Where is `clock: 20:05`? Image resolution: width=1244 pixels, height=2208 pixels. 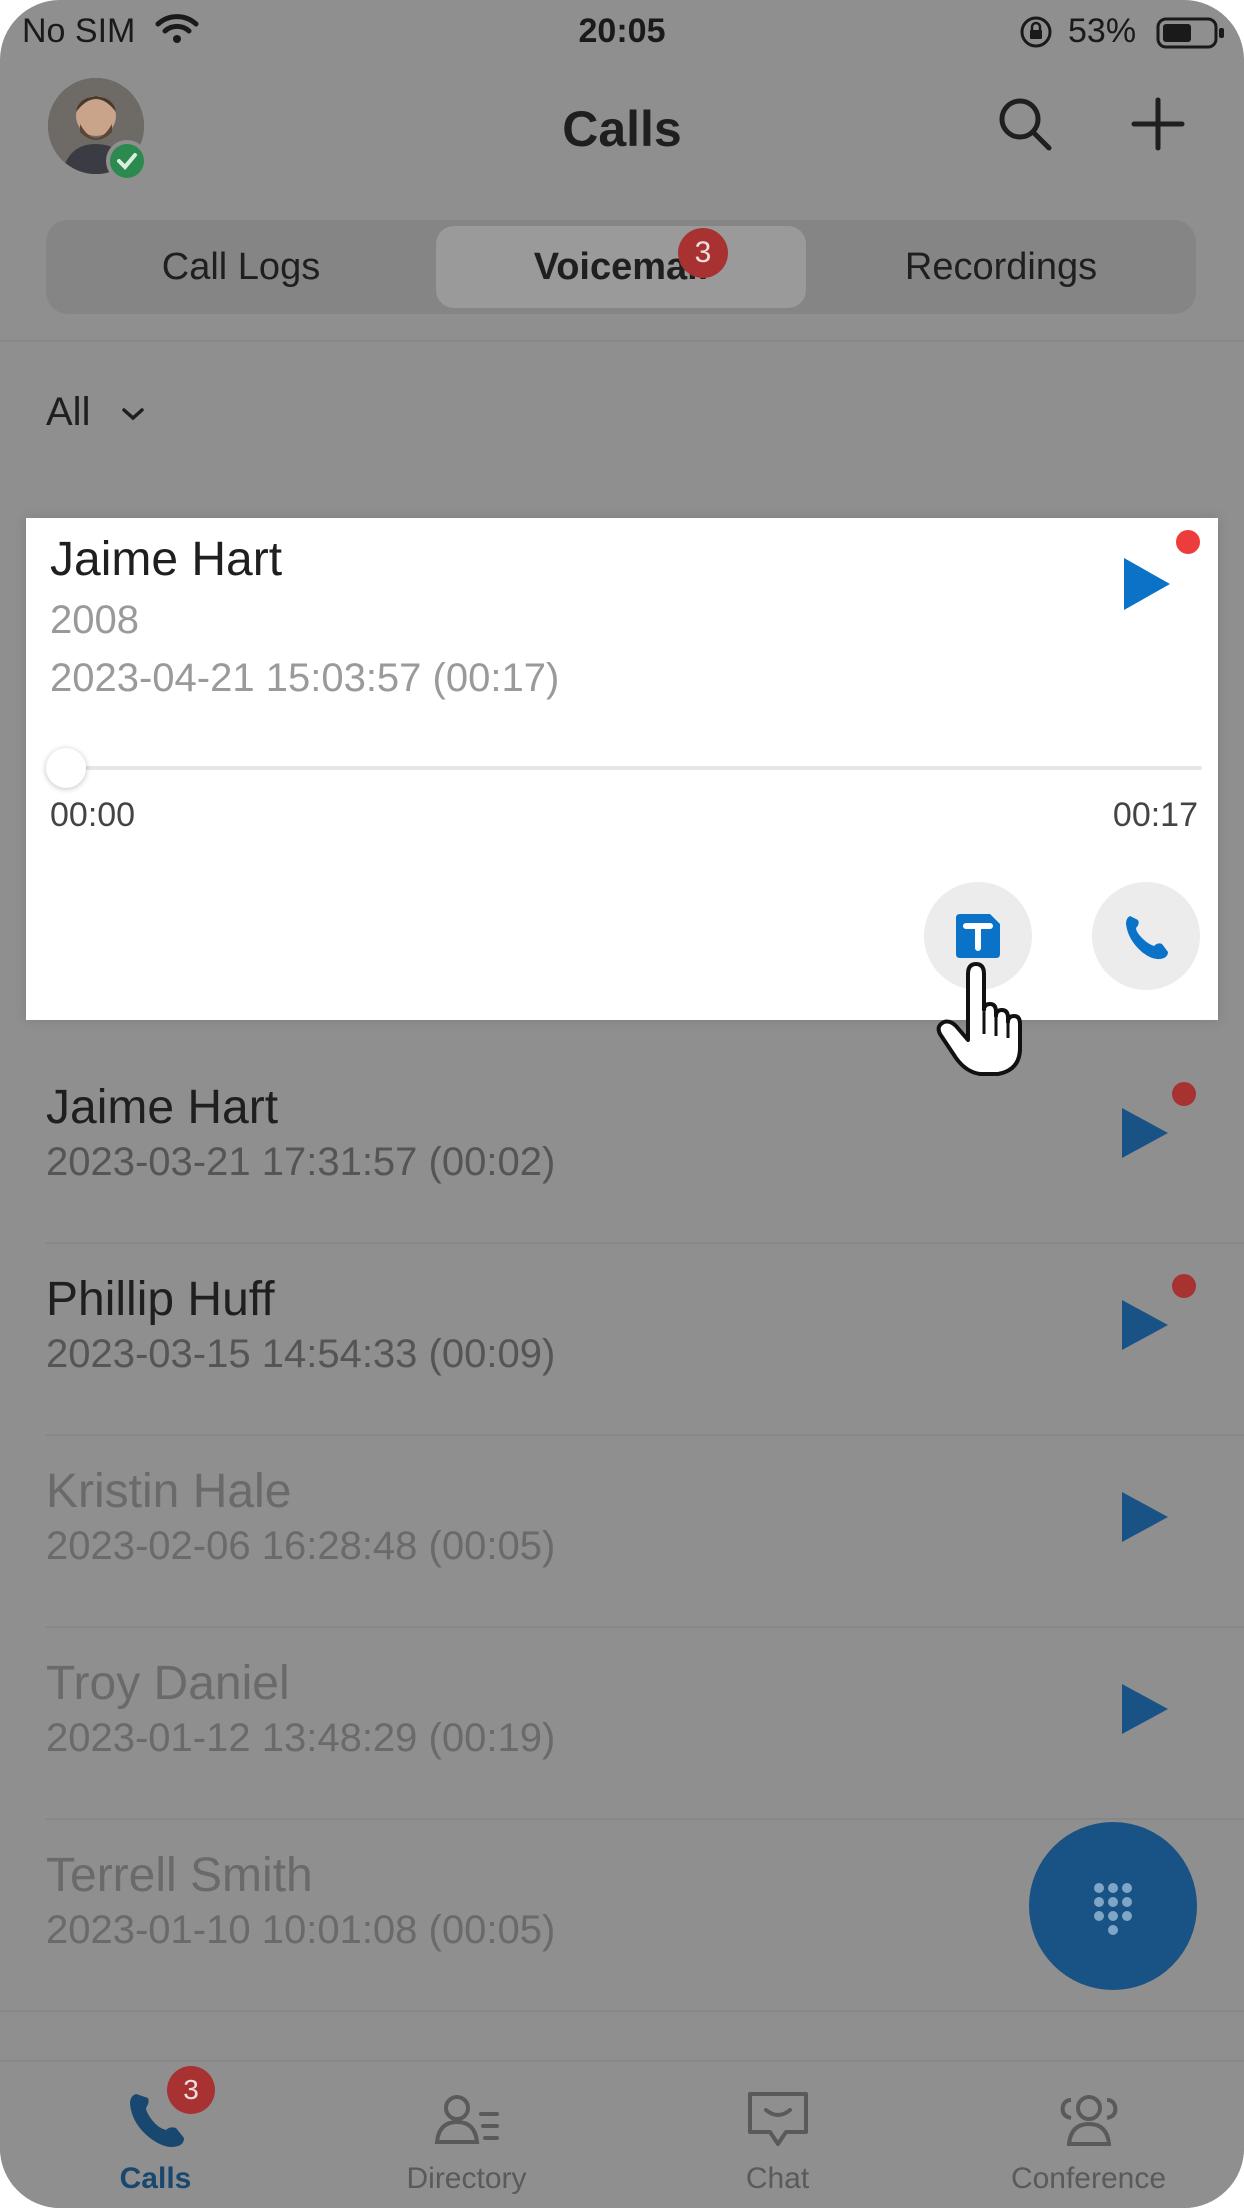
clock: 20:05 is located at coordinates (622, 31).